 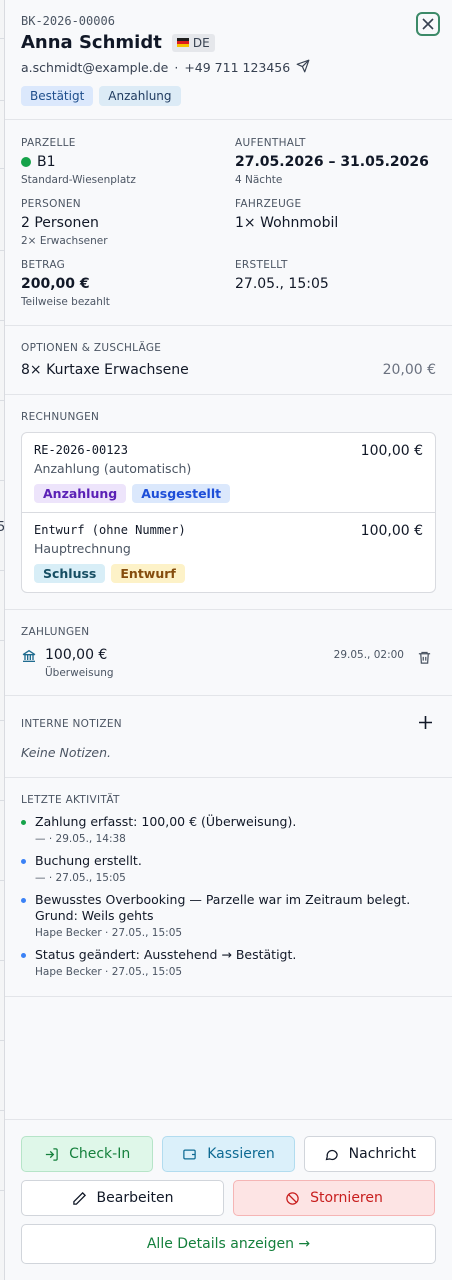 What do you see at coordinates (270, 143) in the screenshot?
I see `stay-label: AUFENTHALT` at bounding box center [270, 143].